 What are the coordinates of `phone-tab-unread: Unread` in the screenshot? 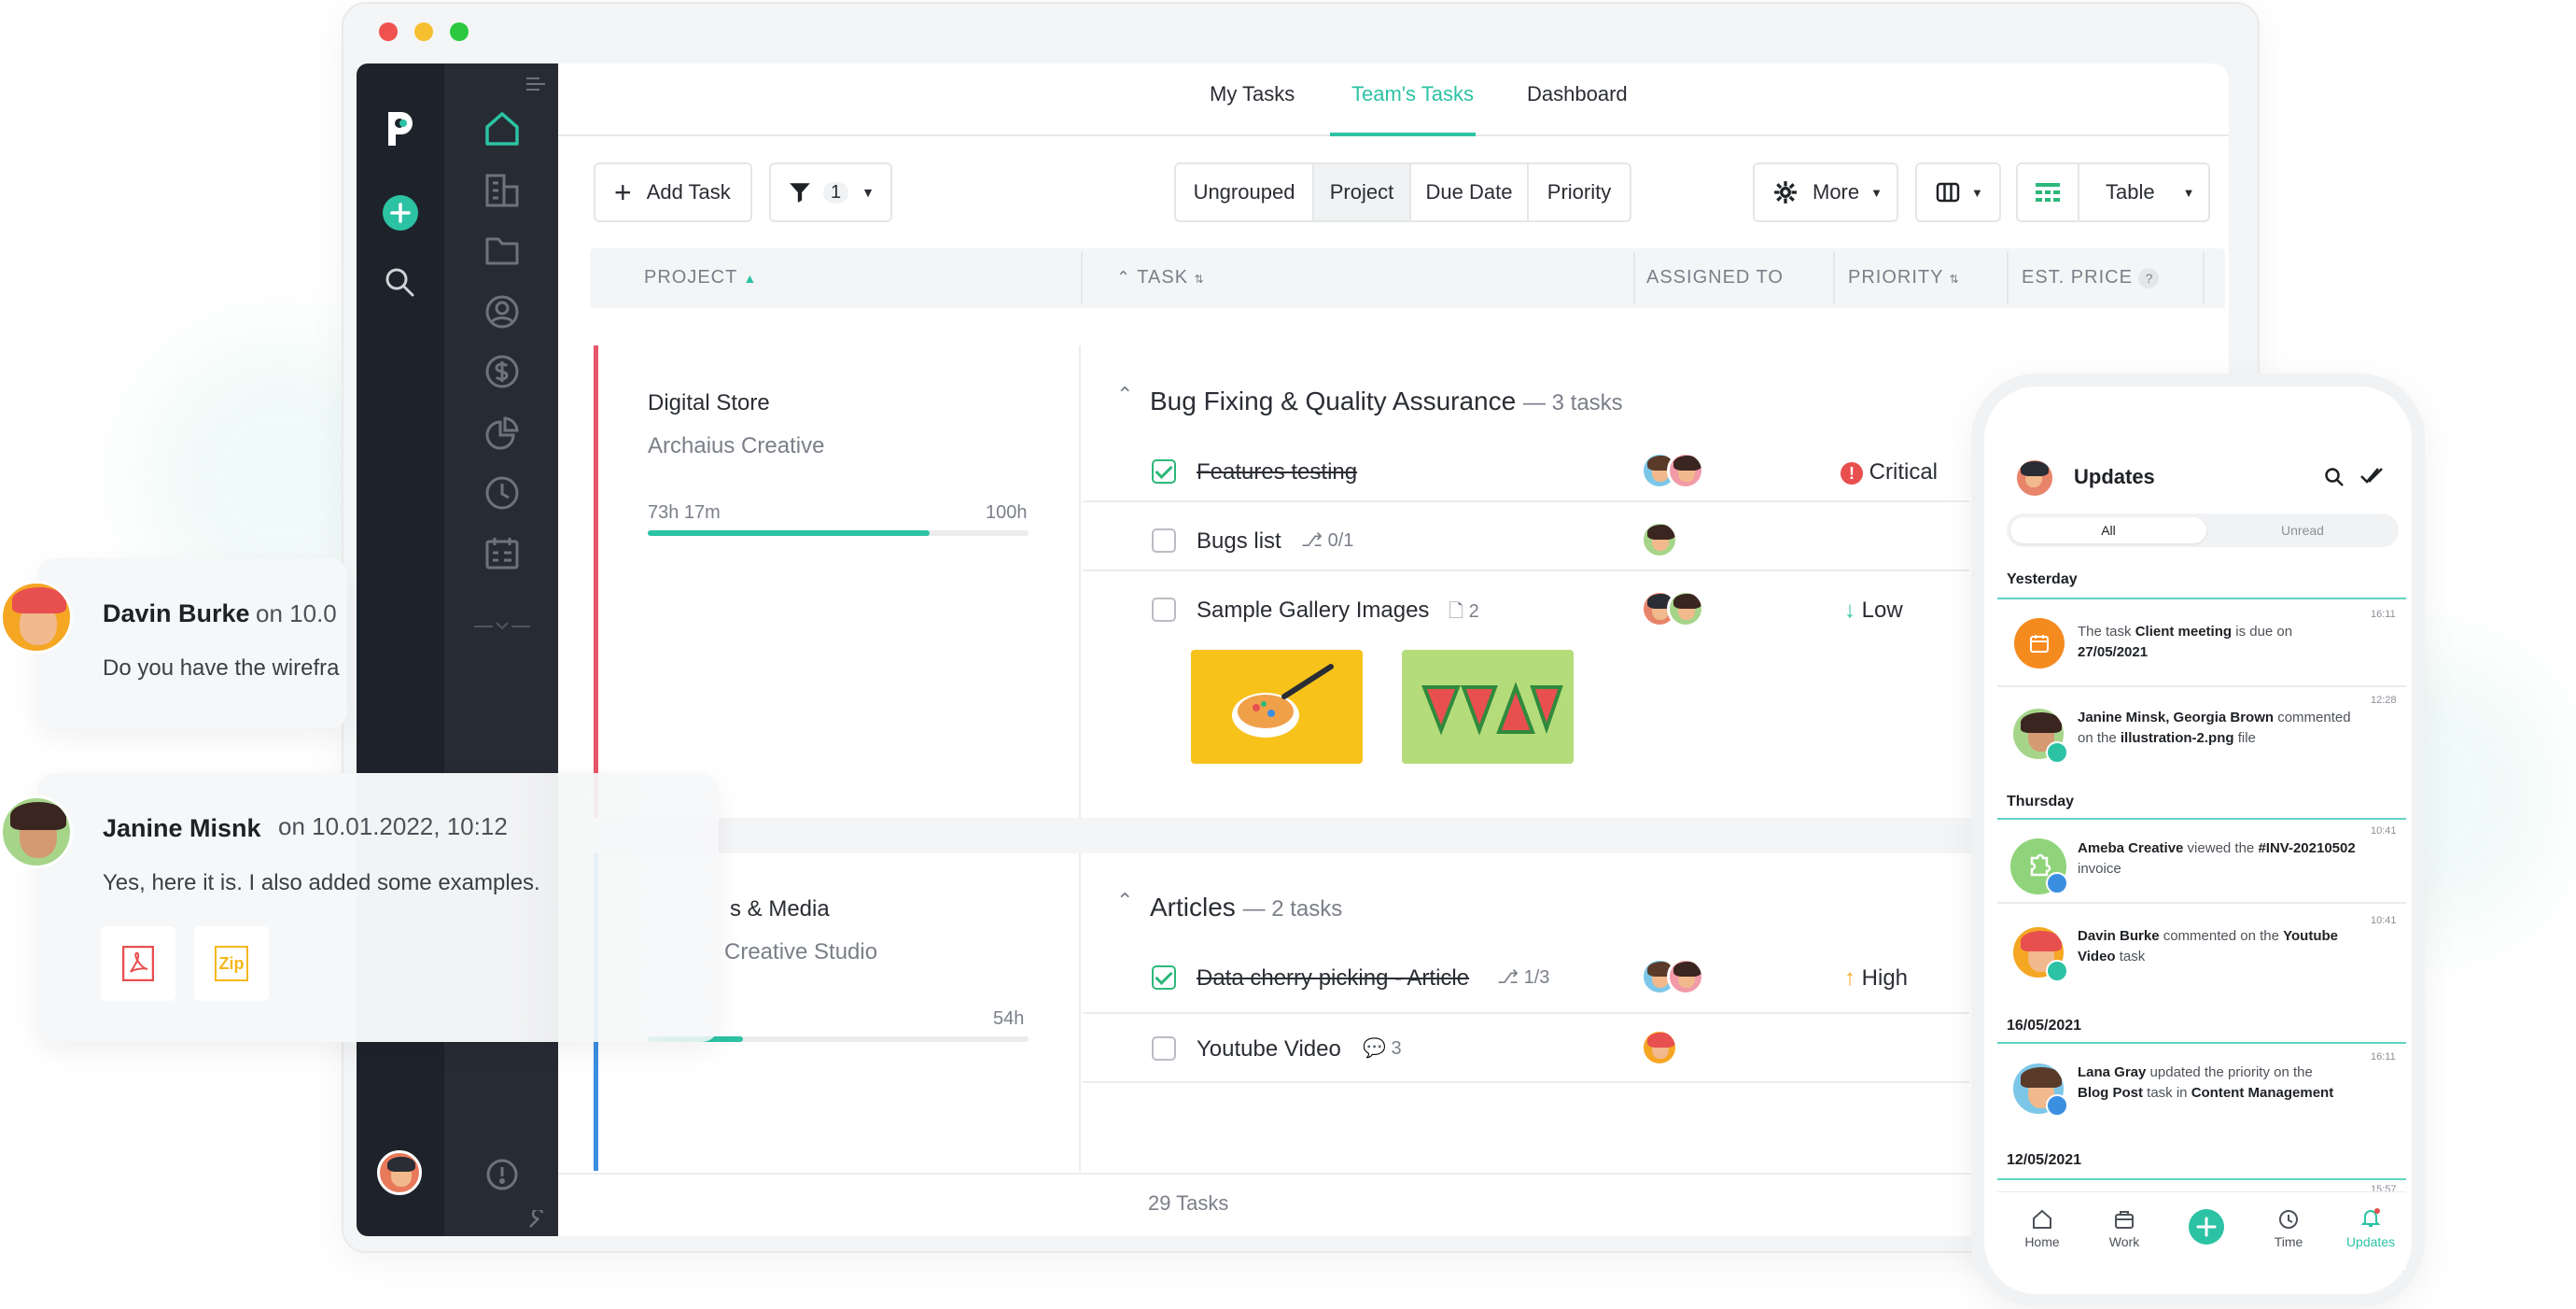 It's located at (2302, 530).